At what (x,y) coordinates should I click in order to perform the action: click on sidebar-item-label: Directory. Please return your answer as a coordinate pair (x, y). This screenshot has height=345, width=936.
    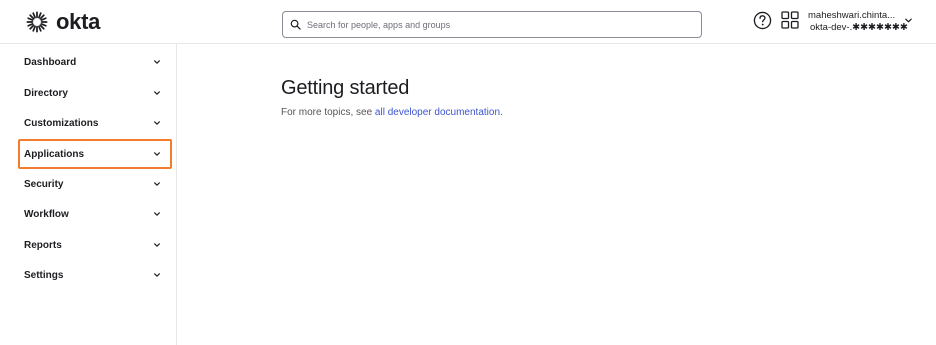
    Looking at the image, I should click on (46, 93).